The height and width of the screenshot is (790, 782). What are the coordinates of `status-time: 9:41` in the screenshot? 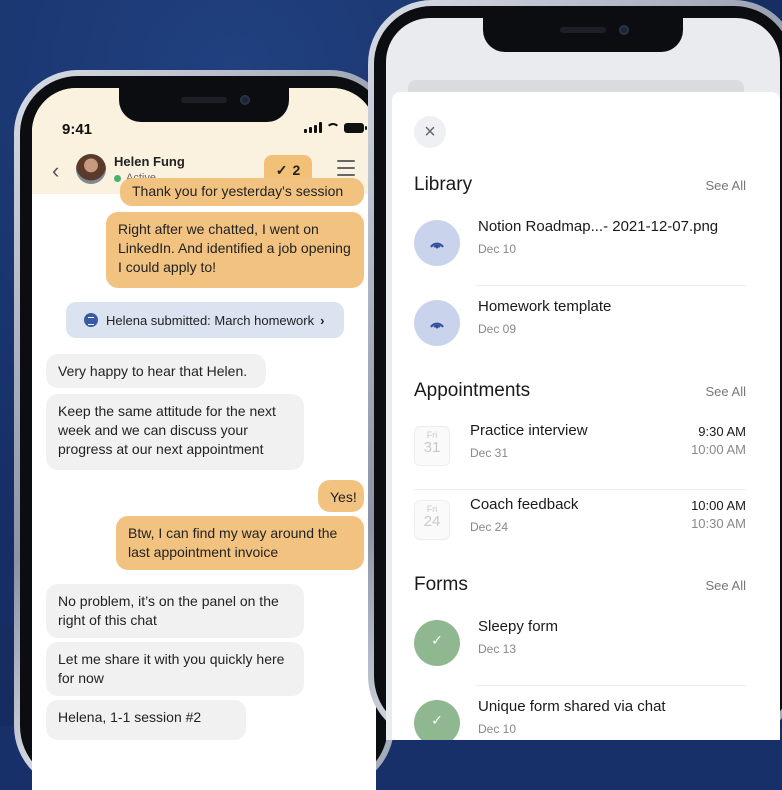 It's located at (77, 129).